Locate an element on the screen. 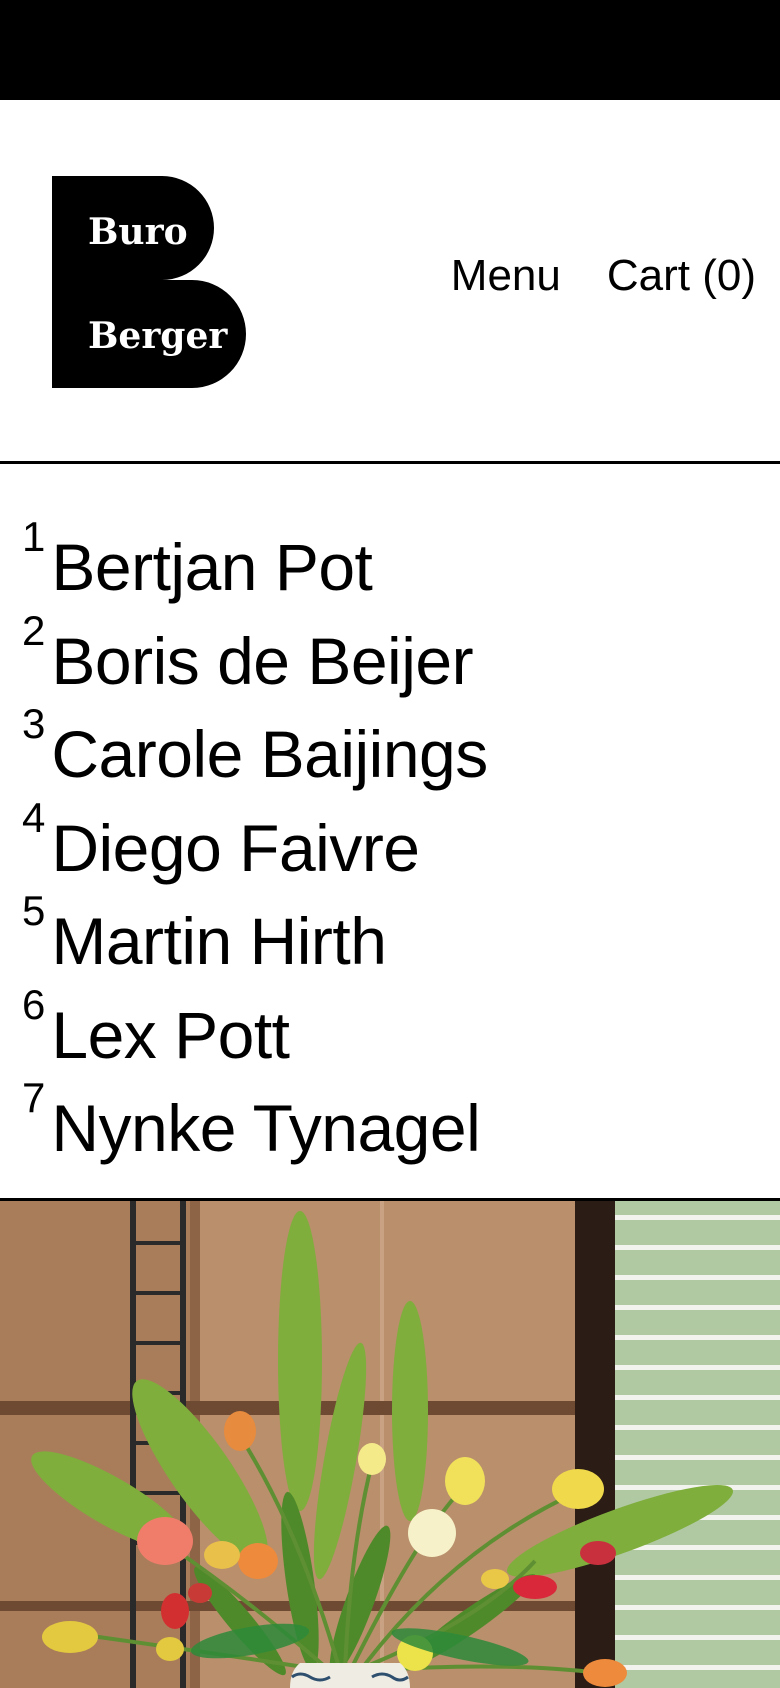 This screenshot has height=1688, width=780. designer-item: 6 Lex Pott is located at coordinates (401, 1027).